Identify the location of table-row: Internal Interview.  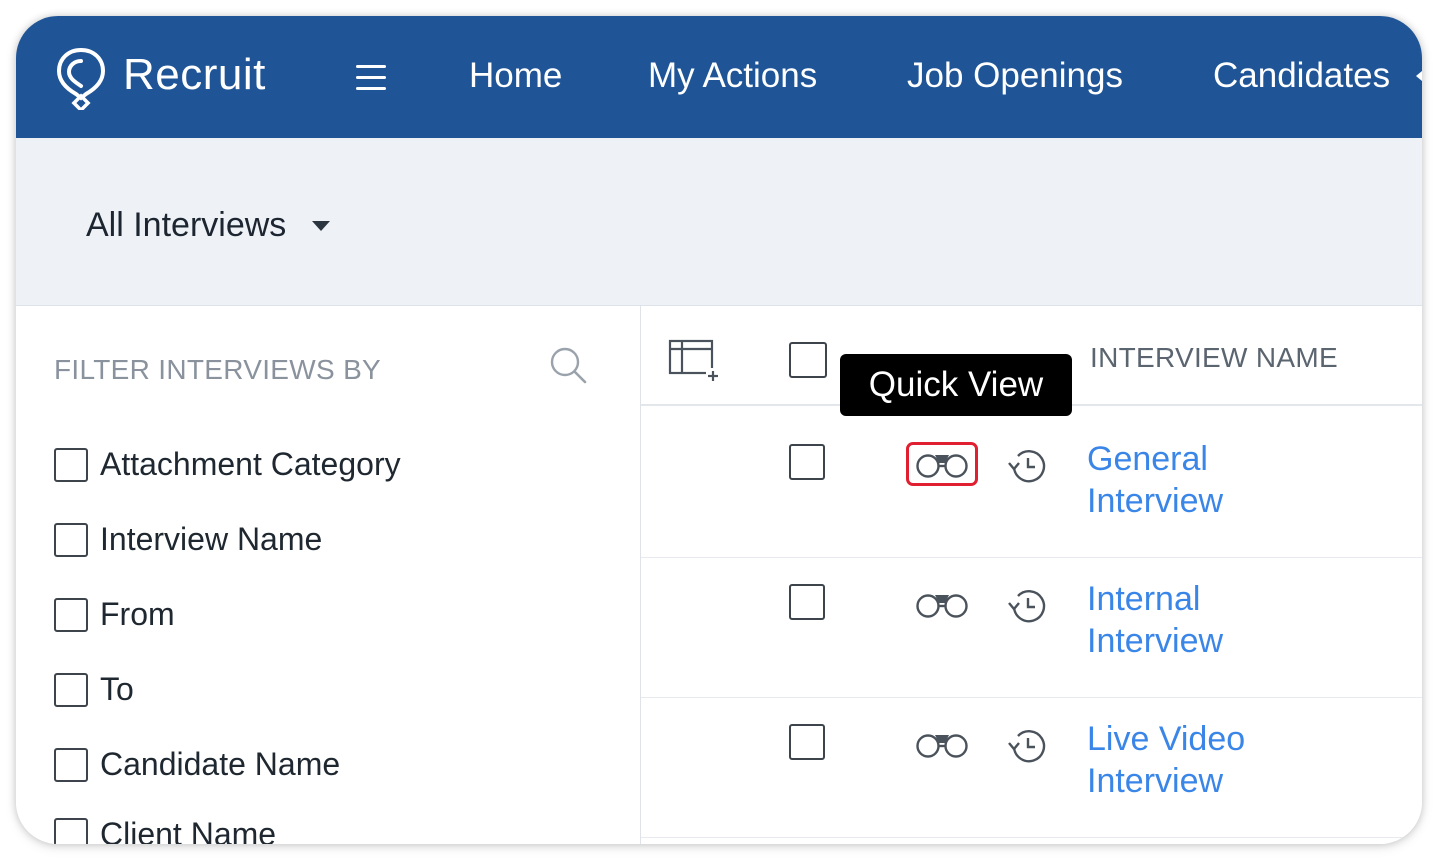
(1031, 628).